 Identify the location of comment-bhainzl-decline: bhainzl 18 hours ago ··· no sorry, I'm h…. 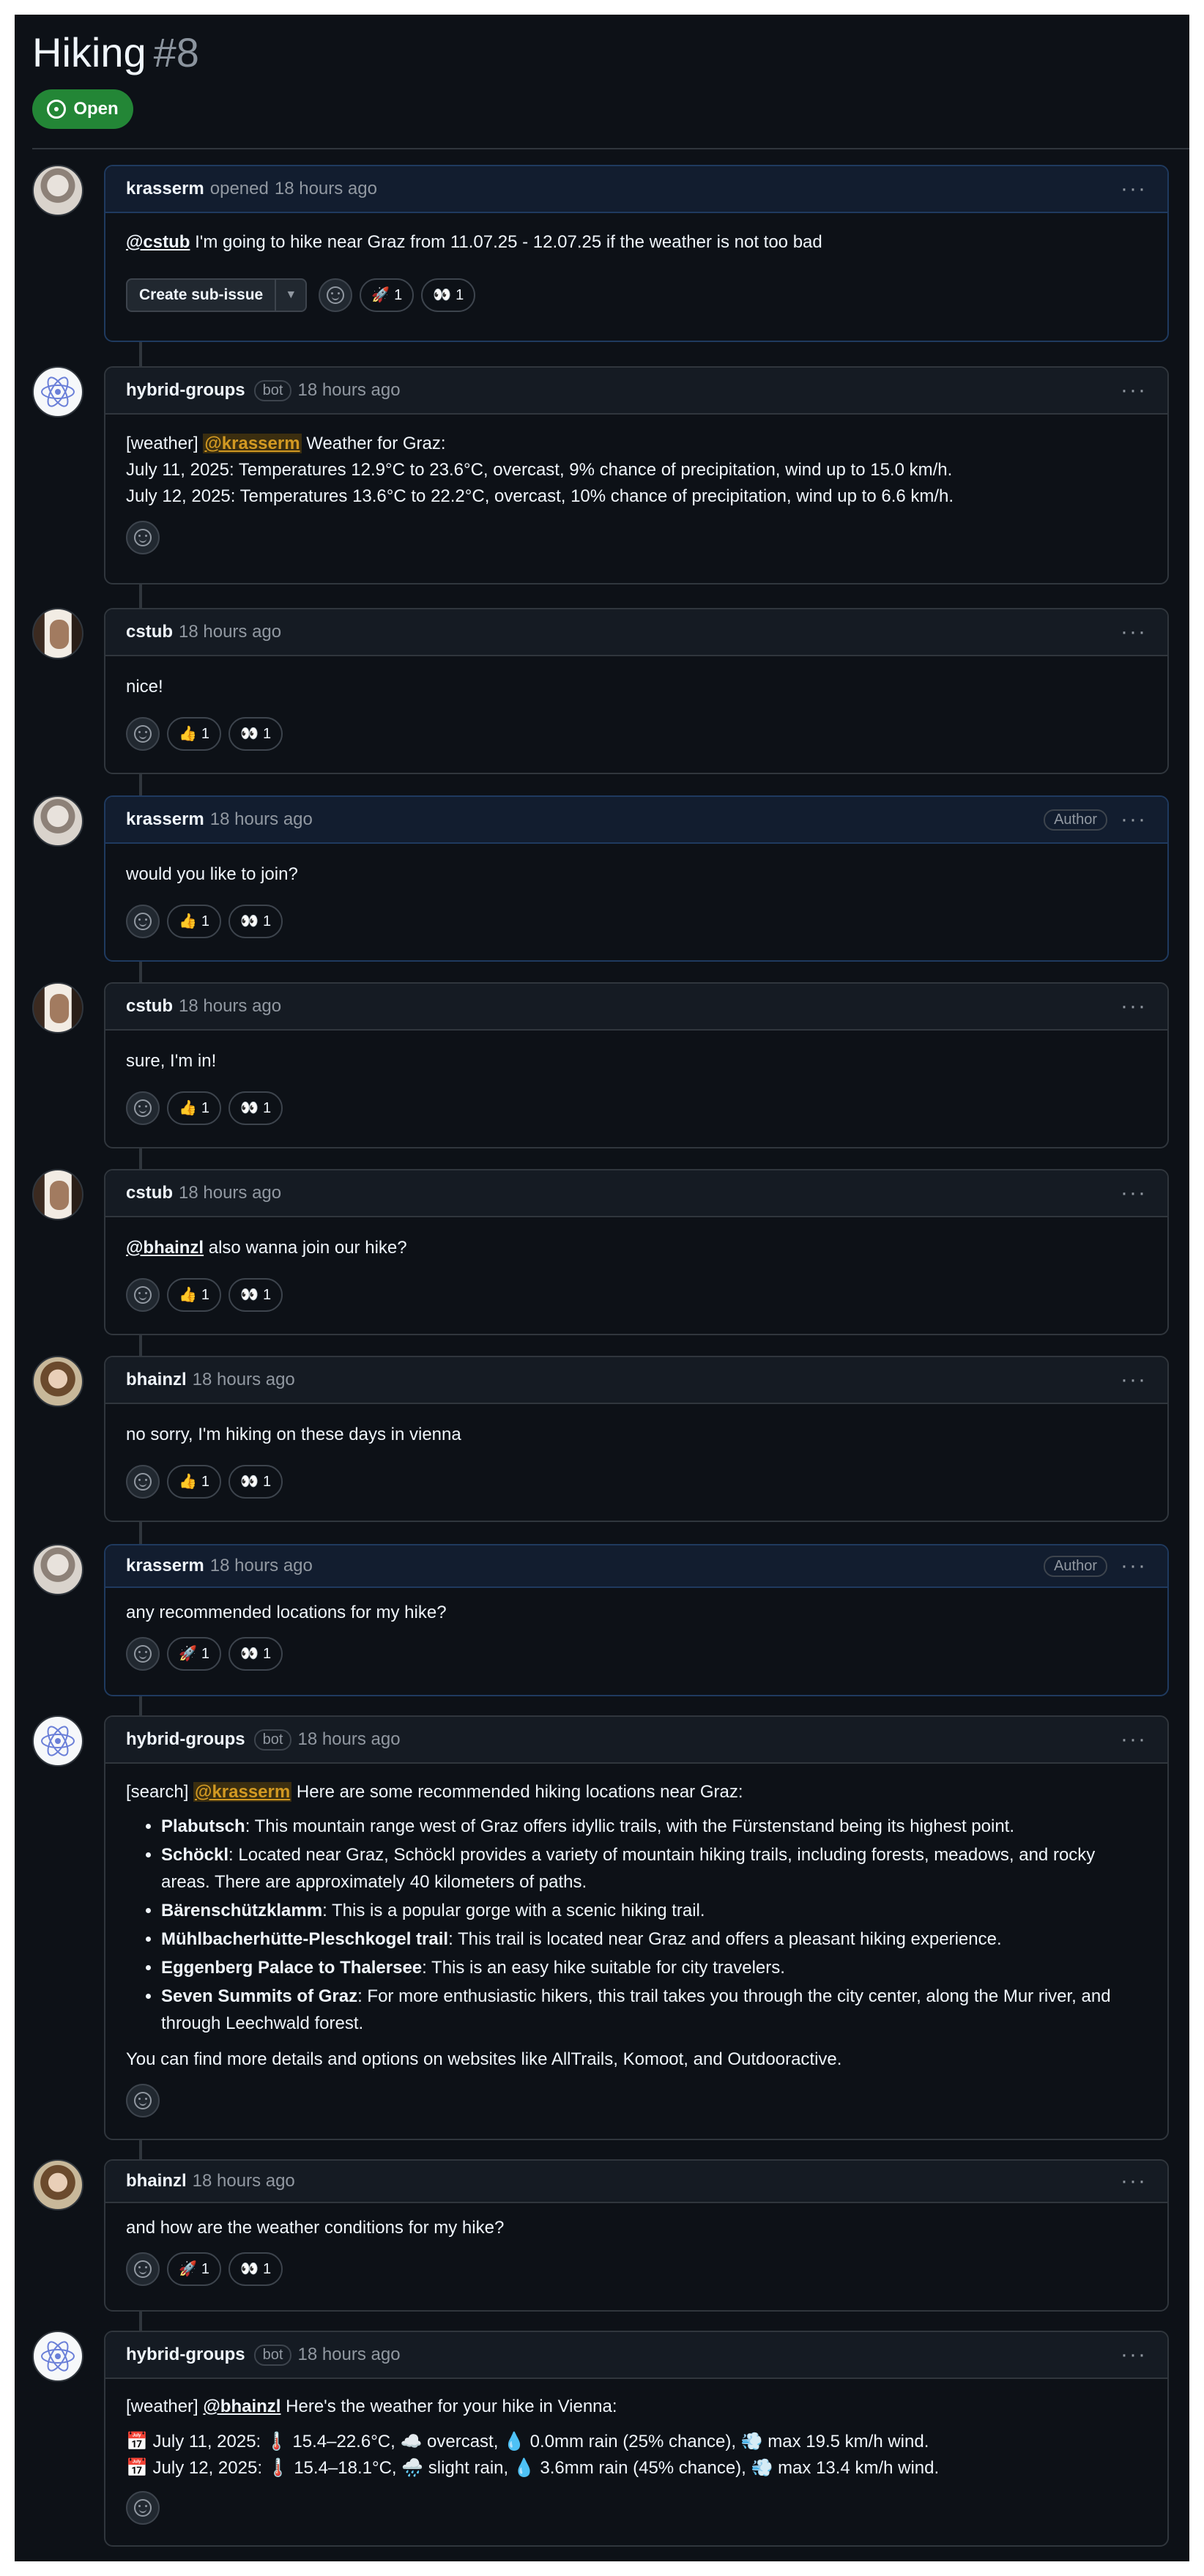
(597, 1439).